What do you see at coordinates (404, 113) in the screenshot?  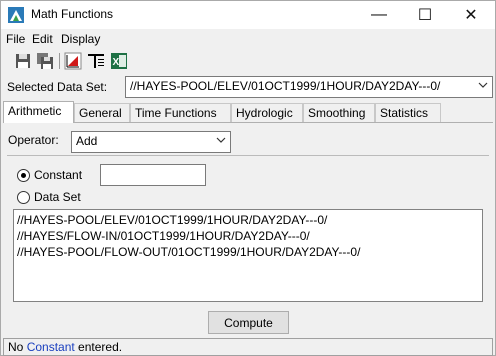 I see `tab-statistics-label: Statistics` at bounding box center [404, 113].